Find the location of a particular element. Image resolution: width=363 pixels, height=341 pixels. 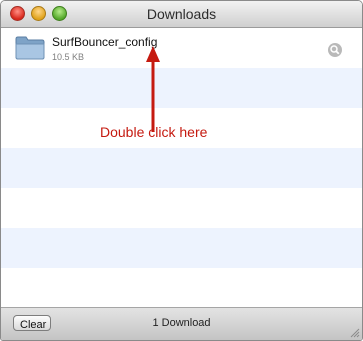

window-title: Downloads is located at coordinates (181, 14).